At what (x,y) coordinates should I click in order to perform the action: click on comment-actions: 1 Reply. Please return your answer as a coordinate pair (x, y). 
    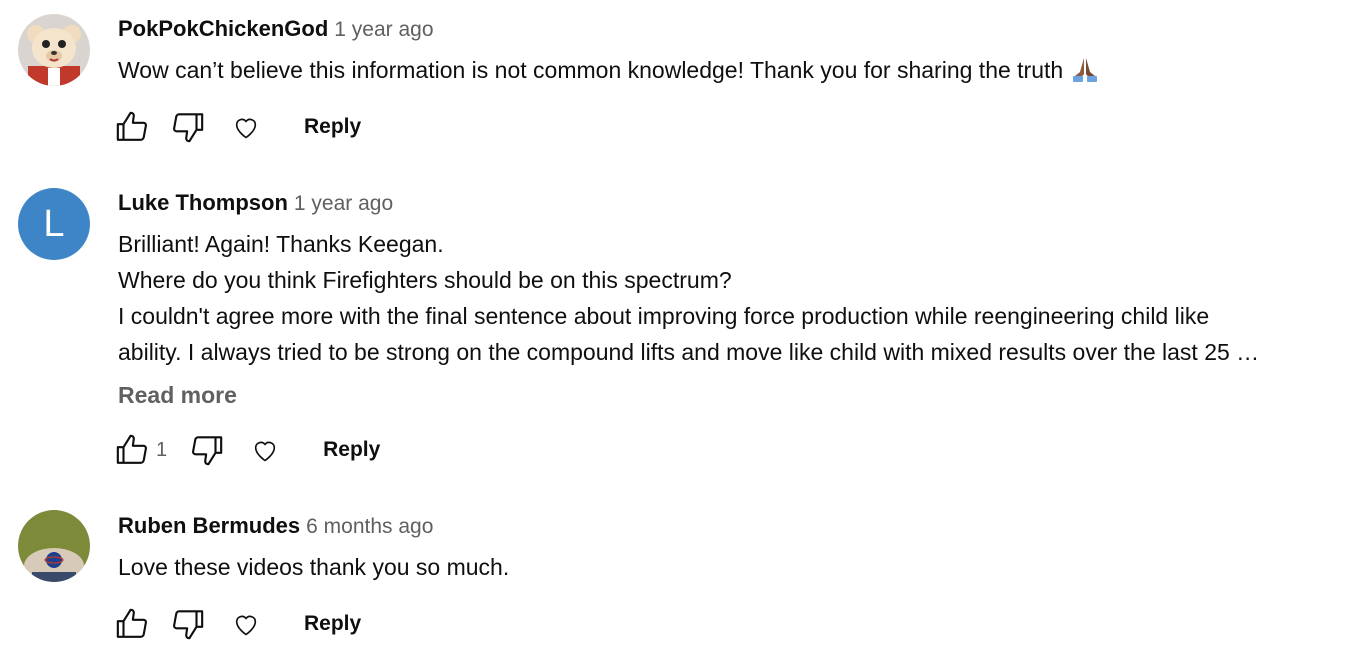
    Looking at the image, I should click on (246, 450).